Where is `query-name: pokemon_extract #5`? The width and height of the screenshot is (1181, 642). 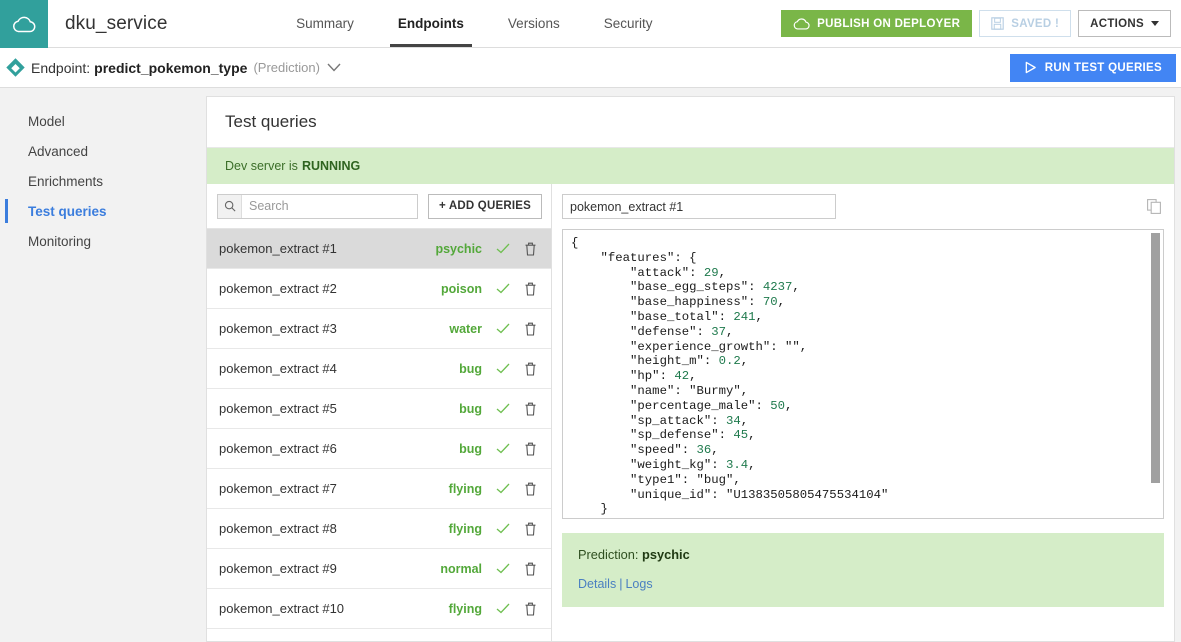 query-name: pokemon_extract #5 is located at coordinates (278, 408).